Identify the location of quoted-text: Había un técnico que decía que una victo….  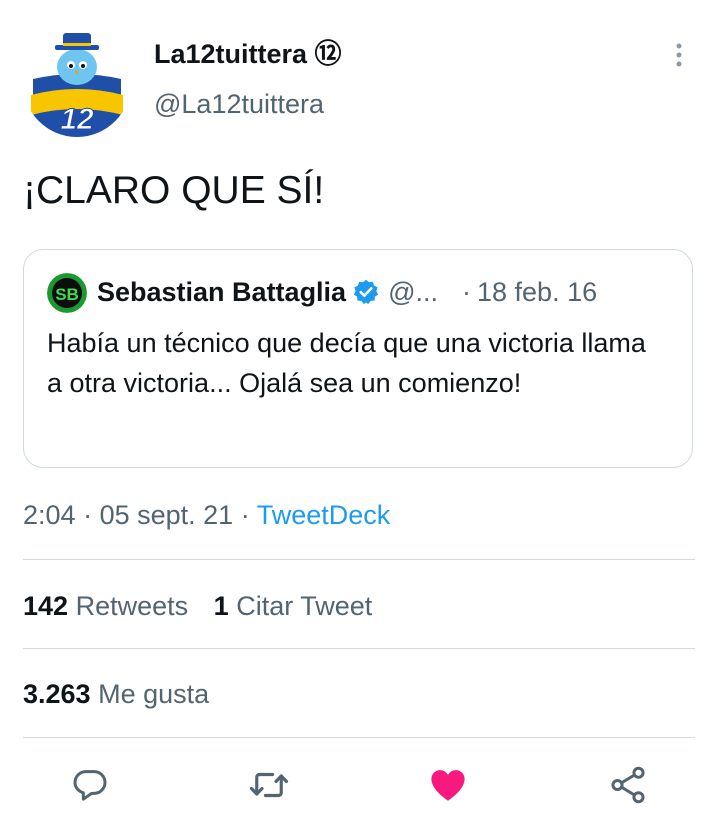
(346, 363).